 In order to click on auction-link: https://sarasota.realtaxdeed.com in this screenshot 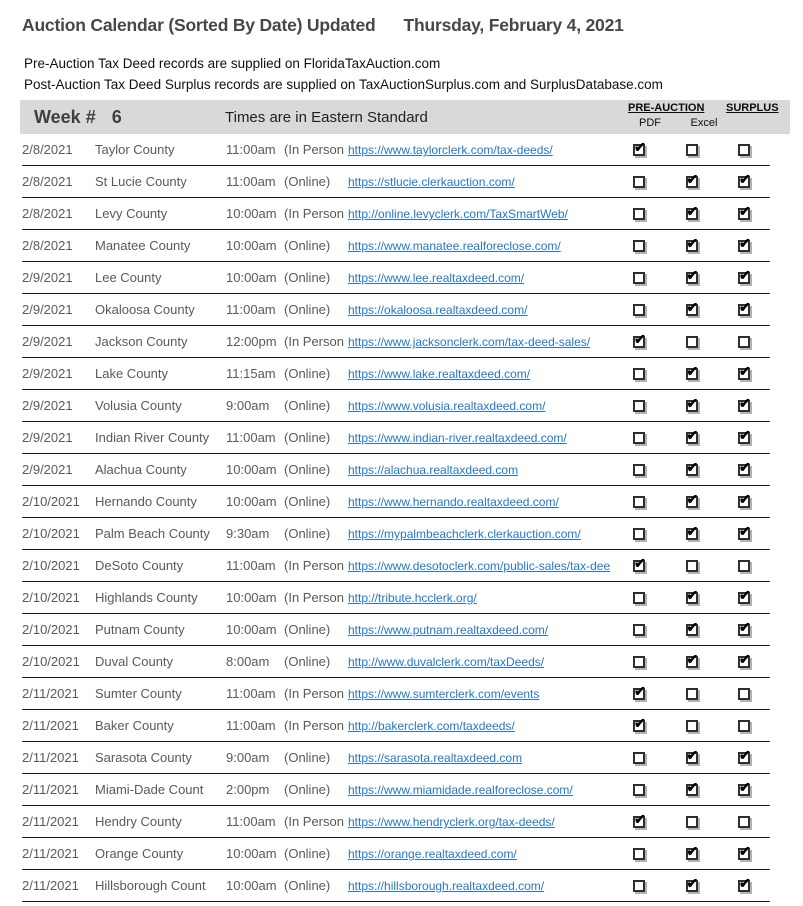, I will do `click(435, 758)`.